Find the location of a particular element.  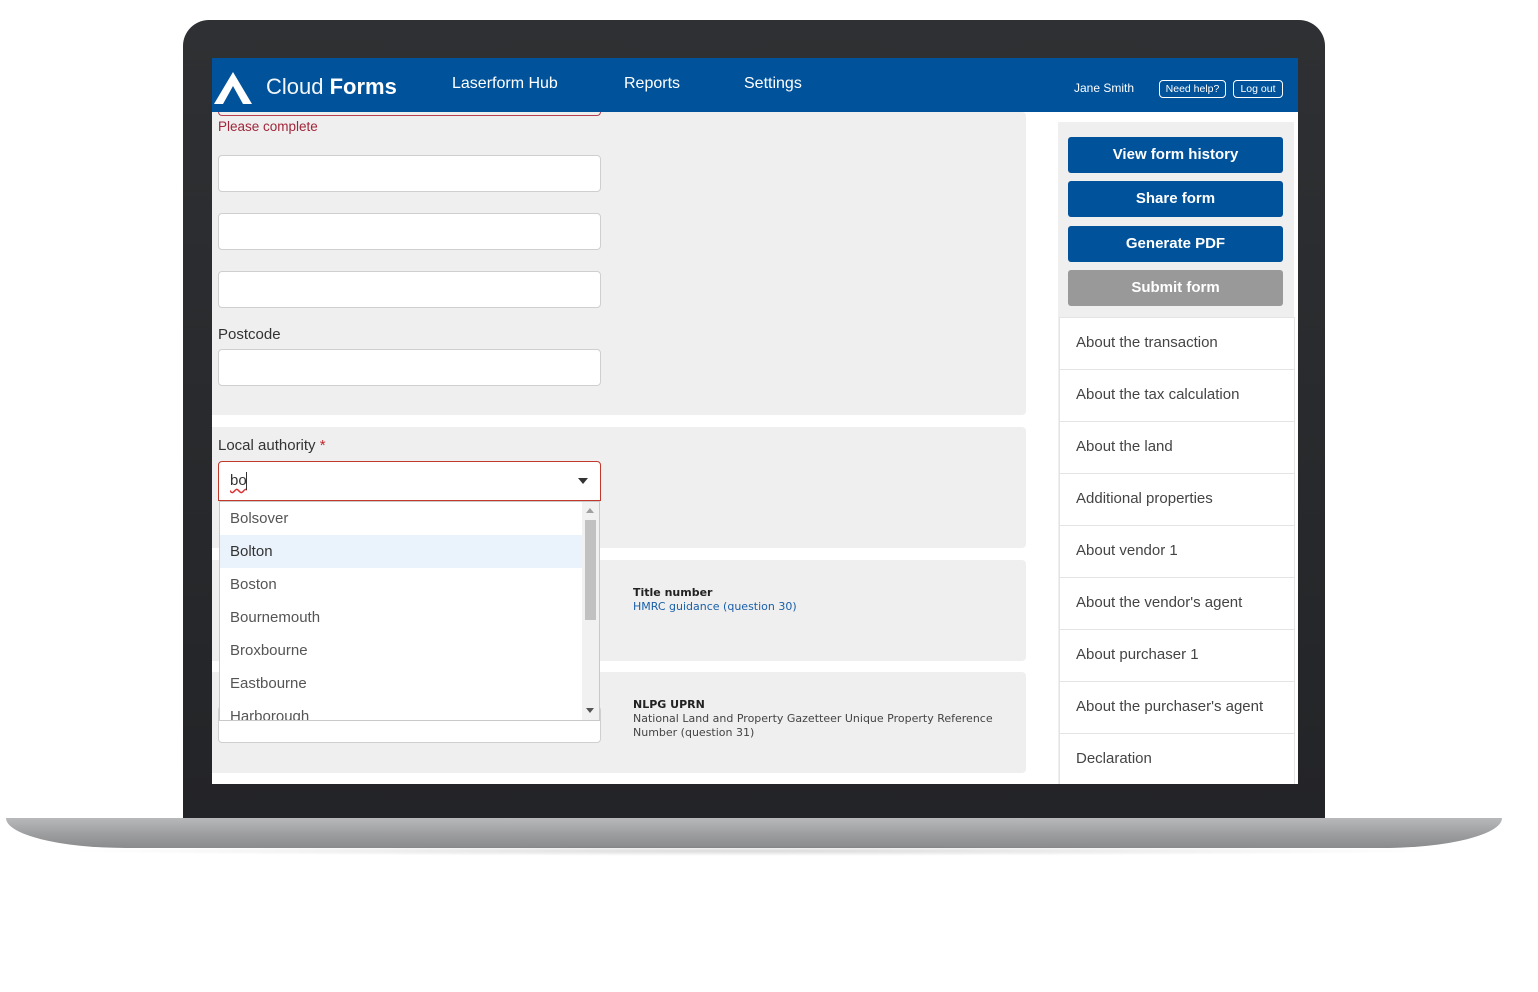

postcode-label: Postcode is located at coordinates (249, 334).